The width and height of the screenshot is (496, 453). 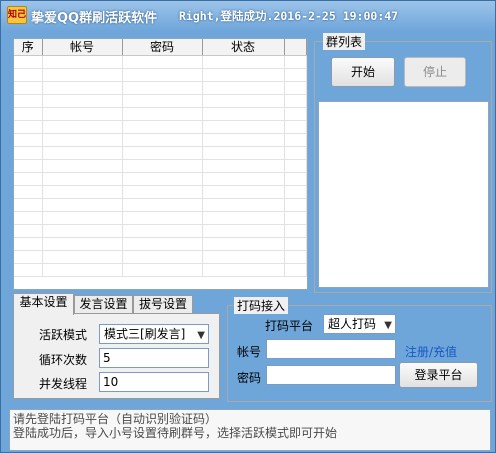 I want to click on group-list-title: 群列表, so click(x=344, y=41).